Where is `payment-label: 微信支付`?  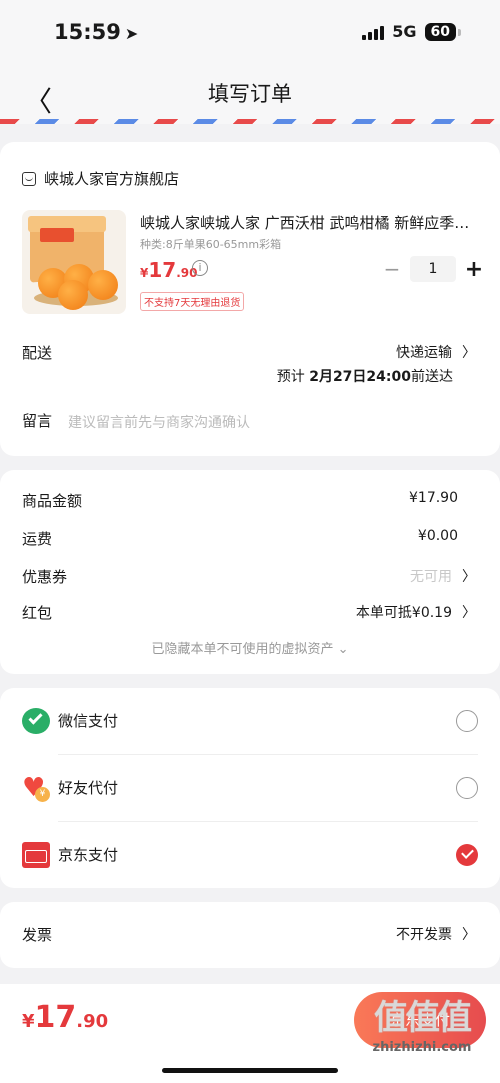 payment-label: 微信支付 is located at coordinates (88, 721).